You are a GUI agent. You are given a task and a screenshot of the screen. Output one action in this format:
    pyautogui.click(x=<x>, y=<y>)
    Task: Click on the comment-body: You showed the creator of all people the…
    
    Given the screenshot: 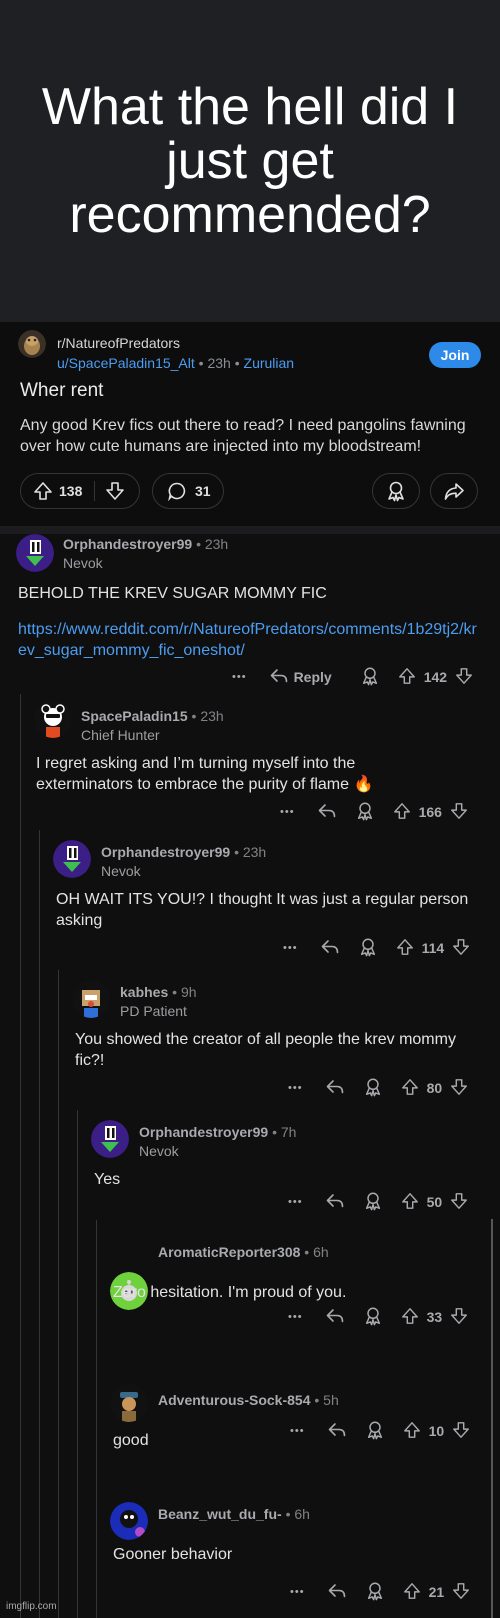 What is the action you would take?
    pyautogui.click(x=265, y=1050)
    